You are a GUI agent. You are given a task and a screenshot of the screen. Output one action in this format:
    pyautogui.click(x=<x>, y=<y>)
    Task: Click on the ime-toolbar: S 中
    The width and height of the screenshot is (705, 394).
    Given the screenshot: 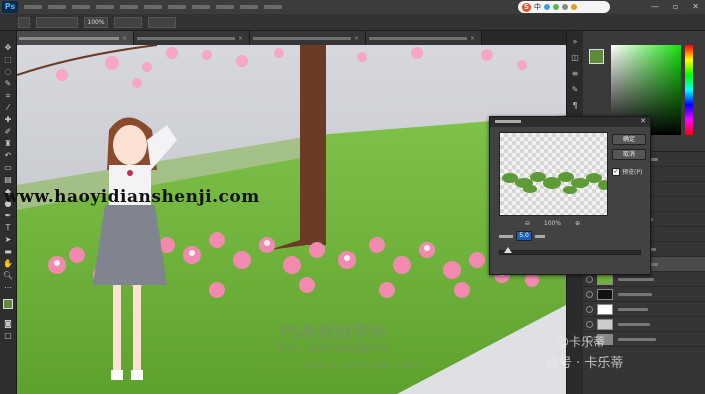 What is the action you would take?
    pyautogui.click(x=564, y=7)
    